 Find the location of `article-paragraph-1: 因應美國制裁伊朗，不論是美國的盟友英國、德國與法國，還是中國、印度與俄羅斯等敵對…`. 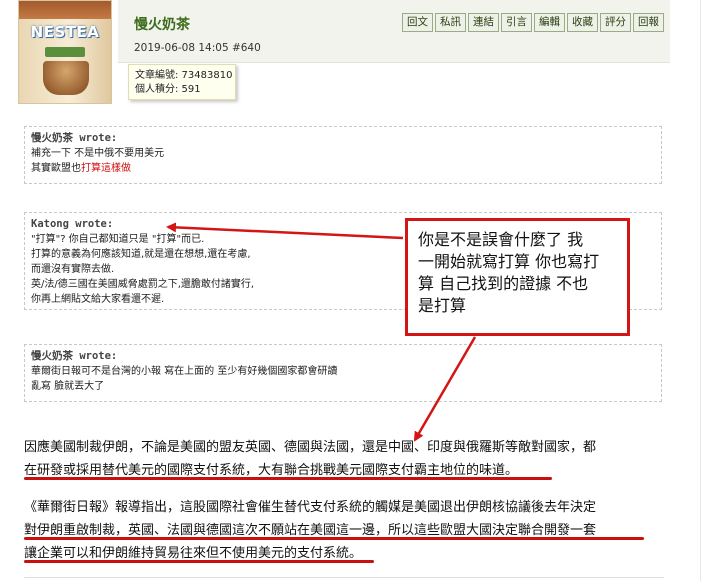

article-paragraph-1: 因應美國制裁伊朗，不論是美國的盟友英國、德國與法國，還是中國、印度與俄羅斯等敵對… is located at coordinates (344, 459).